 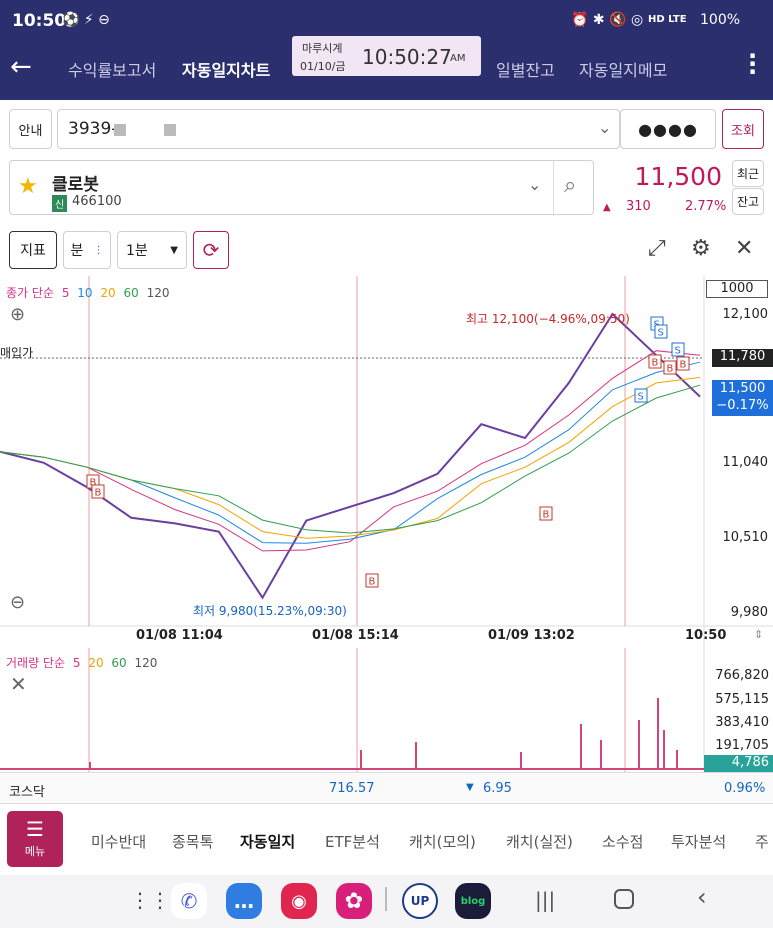 What do you see at coordinates (698, 841) in the screenshot?
I see `menu-tab-invest-analysis: 투자분석` at bounding box center [698, 841].